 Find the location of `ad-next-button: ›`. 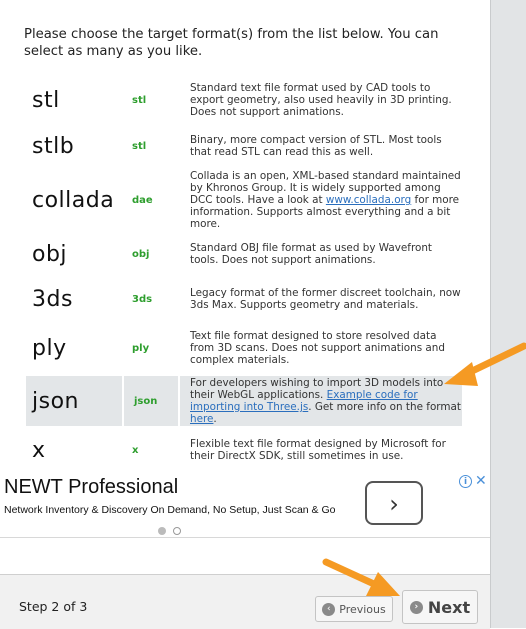

ad-next-button: › is located at coordinates (394, 503).